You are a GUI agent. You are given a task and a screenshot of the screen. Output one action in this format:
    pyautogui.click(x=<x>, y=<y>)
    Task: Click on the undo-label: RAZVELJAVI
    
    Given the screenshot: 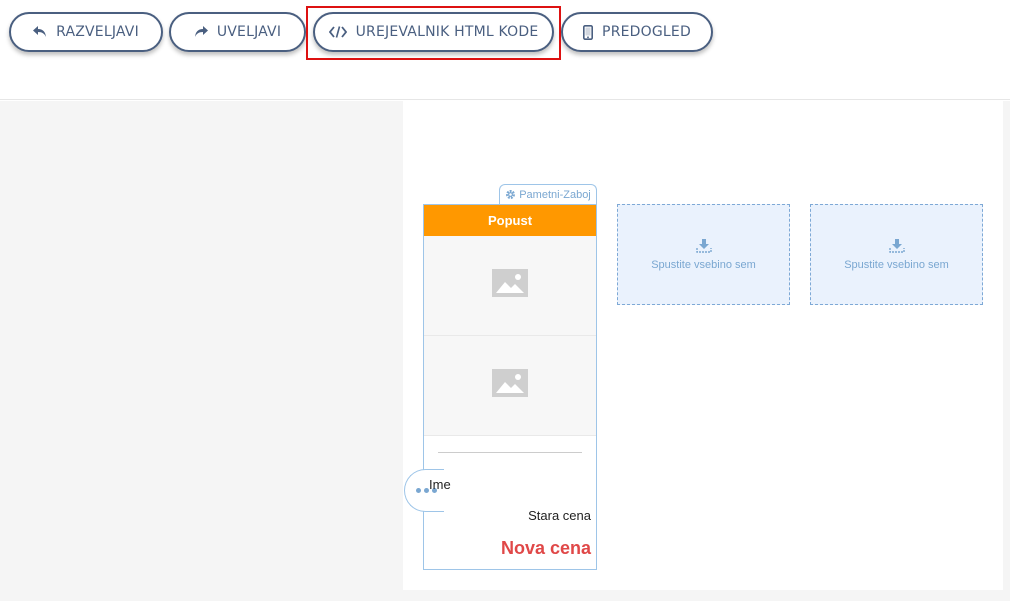 What is the action you would take?
    pyautogui.click(x=97, y=32)
    